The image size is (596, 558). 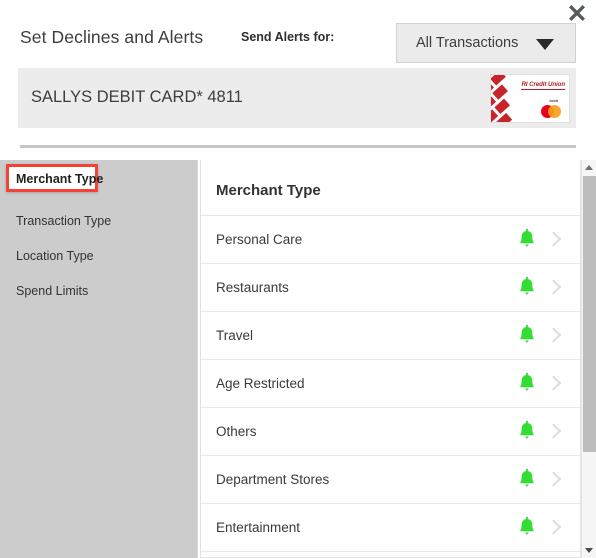 What do you see at coordinates (112, 37) in the screenshot?
I see `page-title: Set Declines and Alerts` at bounding box center [112, 37].